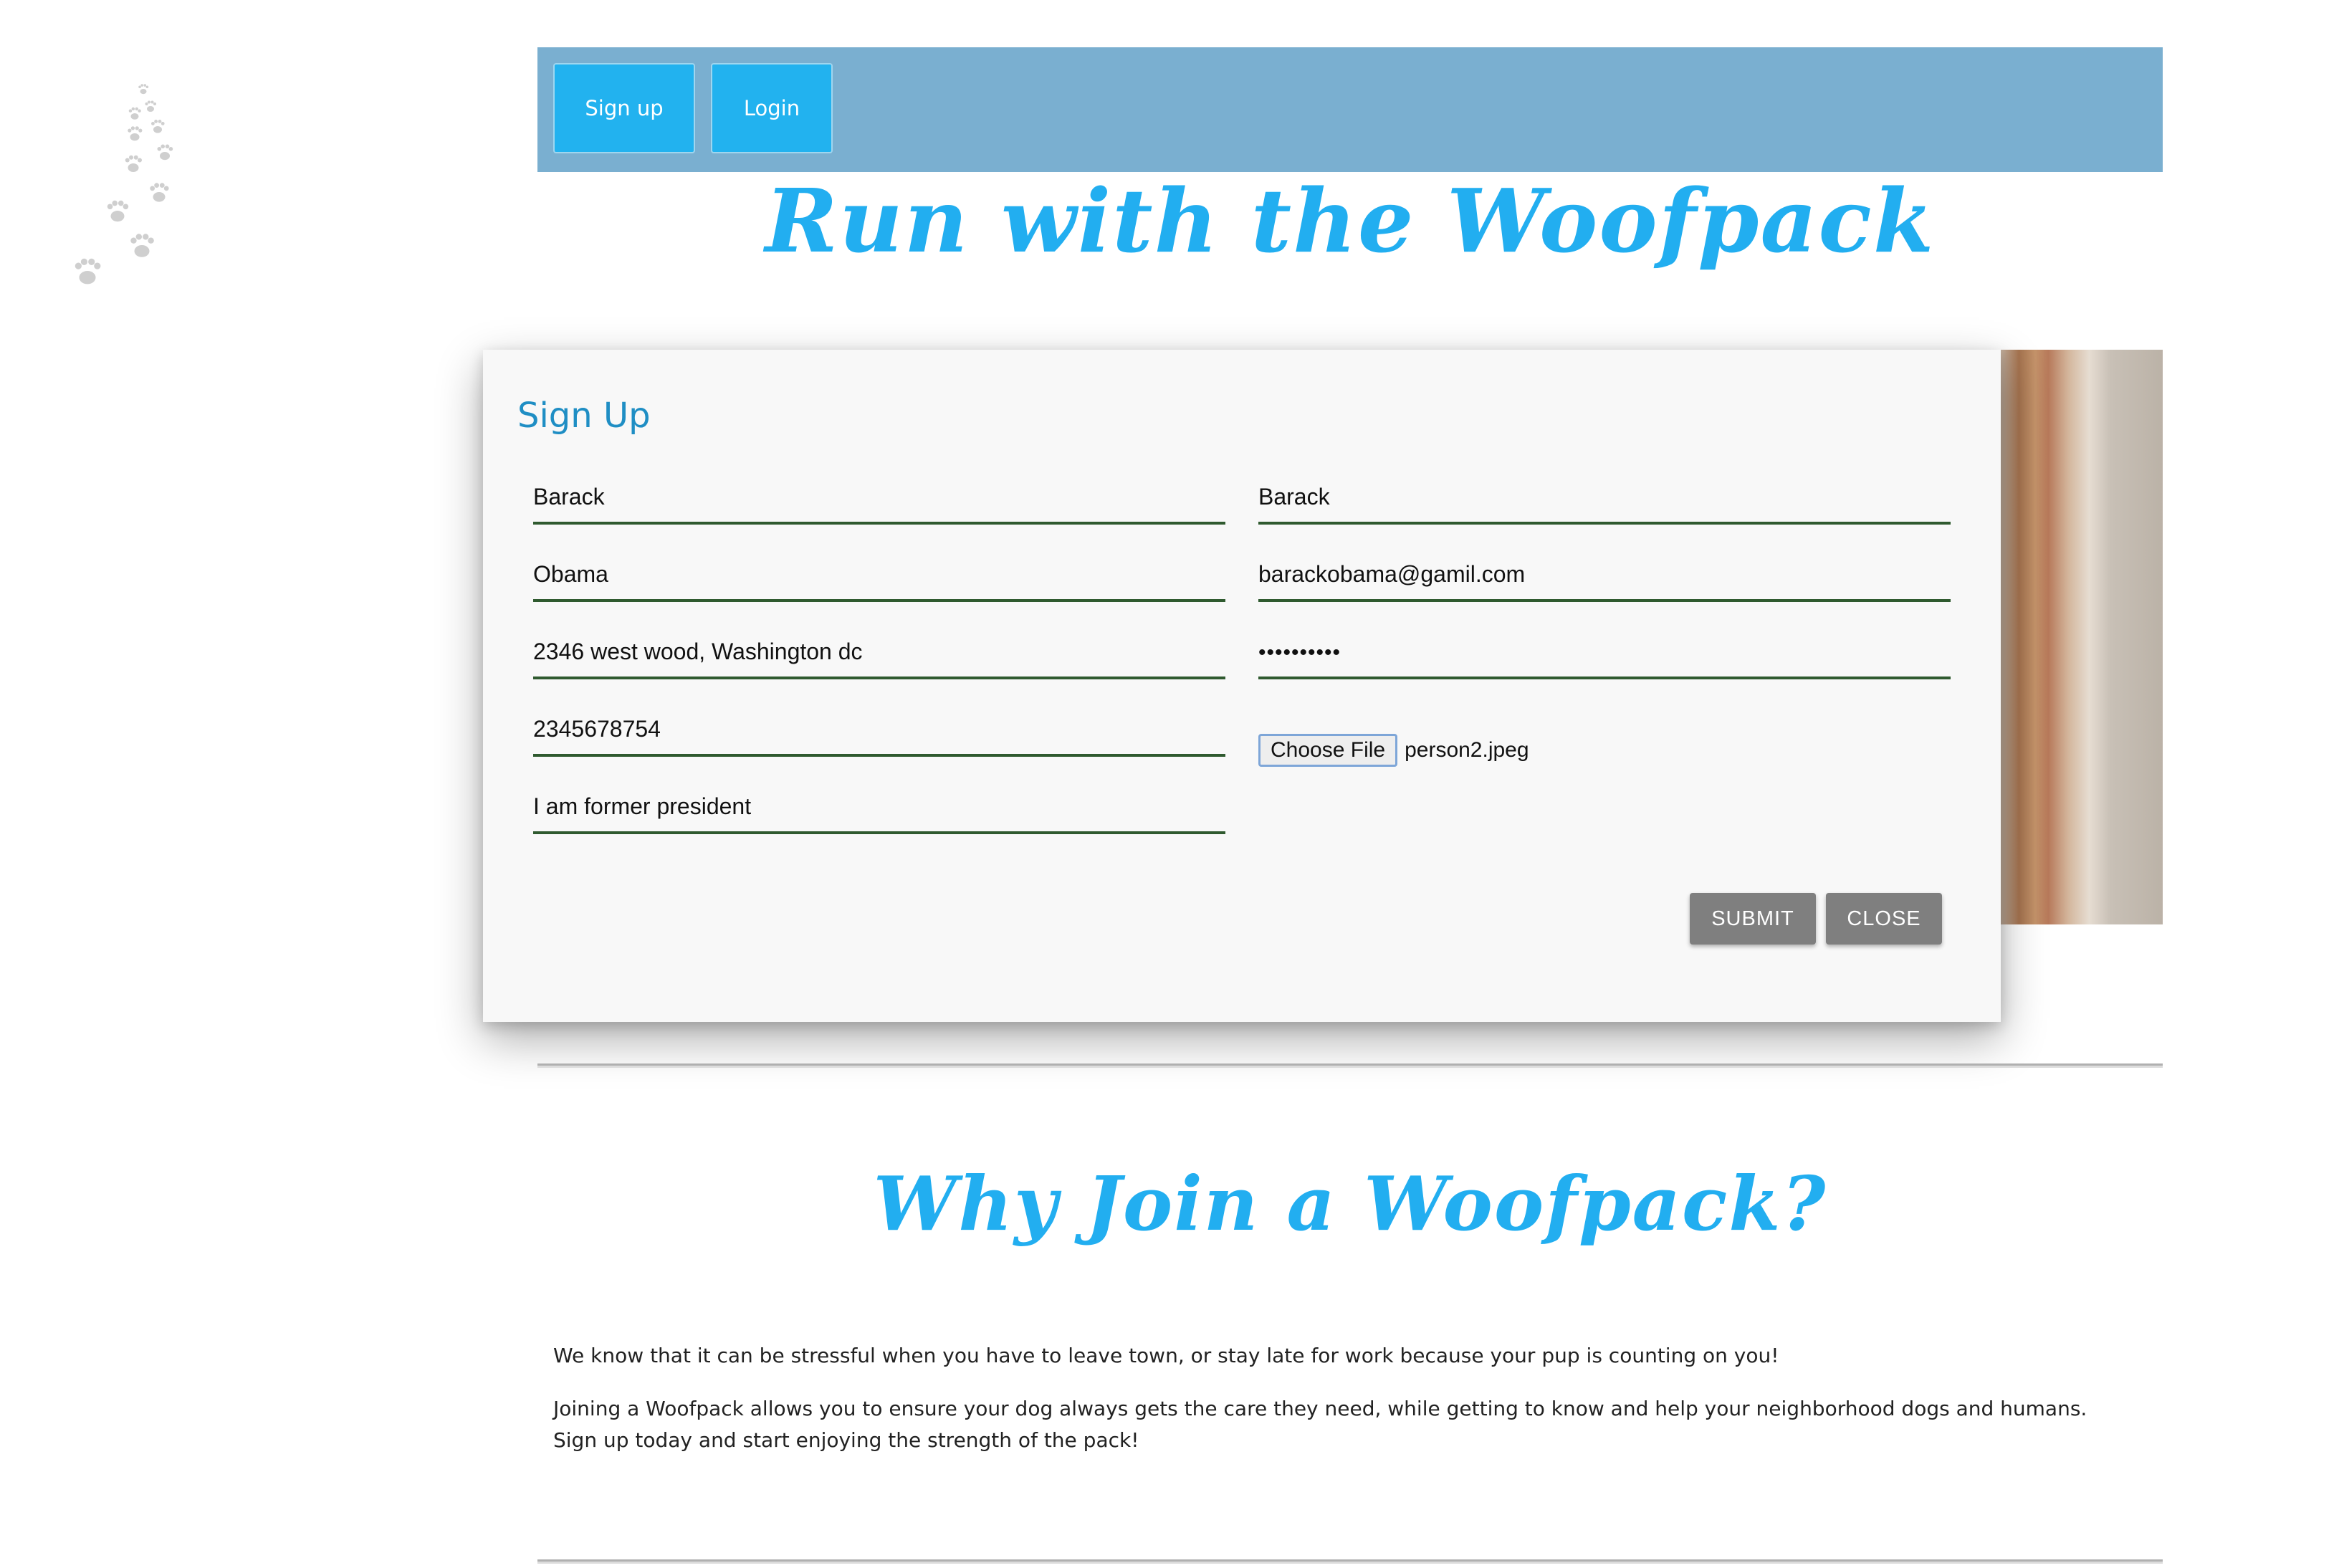 Image resolution: width=2339 pixels, height=1568 pixels. What do you see at coordinates (1350, 1204) in the screenshot?
I see `why-title: Why Join a Woofpack?` at bounding box center [1350, 1204].